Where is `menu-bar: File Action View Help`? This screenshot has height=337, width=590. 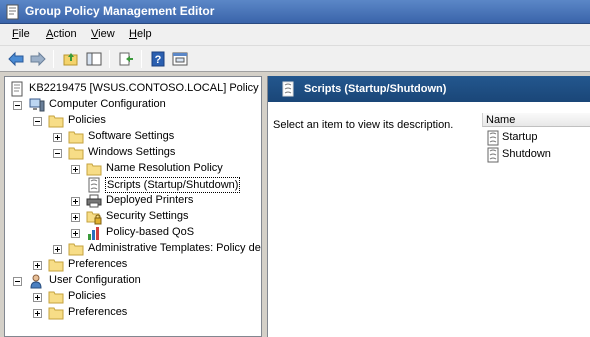 menu-bar: File Action View Help is located at coordinates (295, 35).